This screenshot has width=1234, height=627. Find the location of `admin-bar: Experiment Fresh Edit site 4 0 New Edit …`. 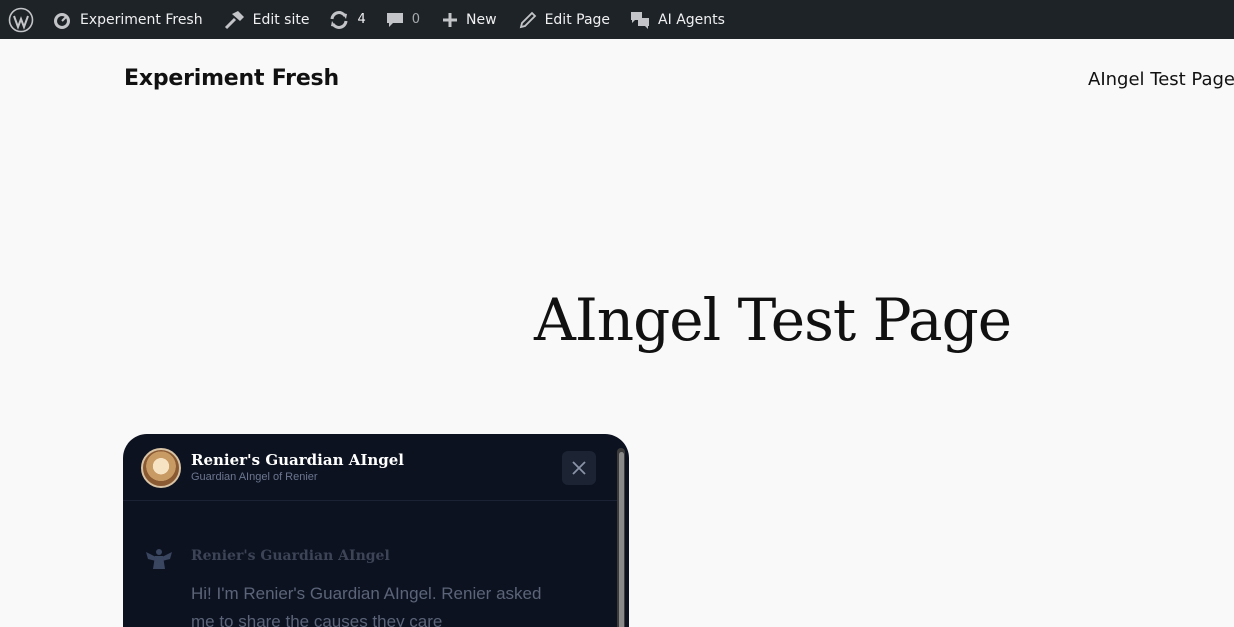

admin-bar: Experiment Fresh Edit site 4 0 New Edit … is located at coordinates (617, 19).